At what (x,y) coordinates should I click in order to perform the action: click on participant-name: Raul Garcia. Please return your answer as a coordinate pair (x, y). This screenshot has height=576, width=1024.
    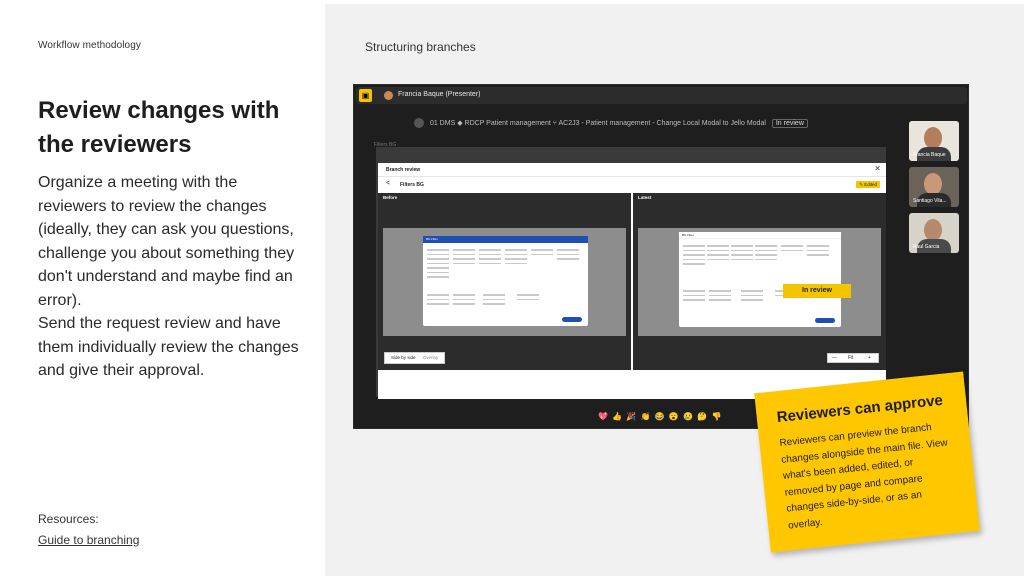
    Looking at the image, I should click on (926, 247).